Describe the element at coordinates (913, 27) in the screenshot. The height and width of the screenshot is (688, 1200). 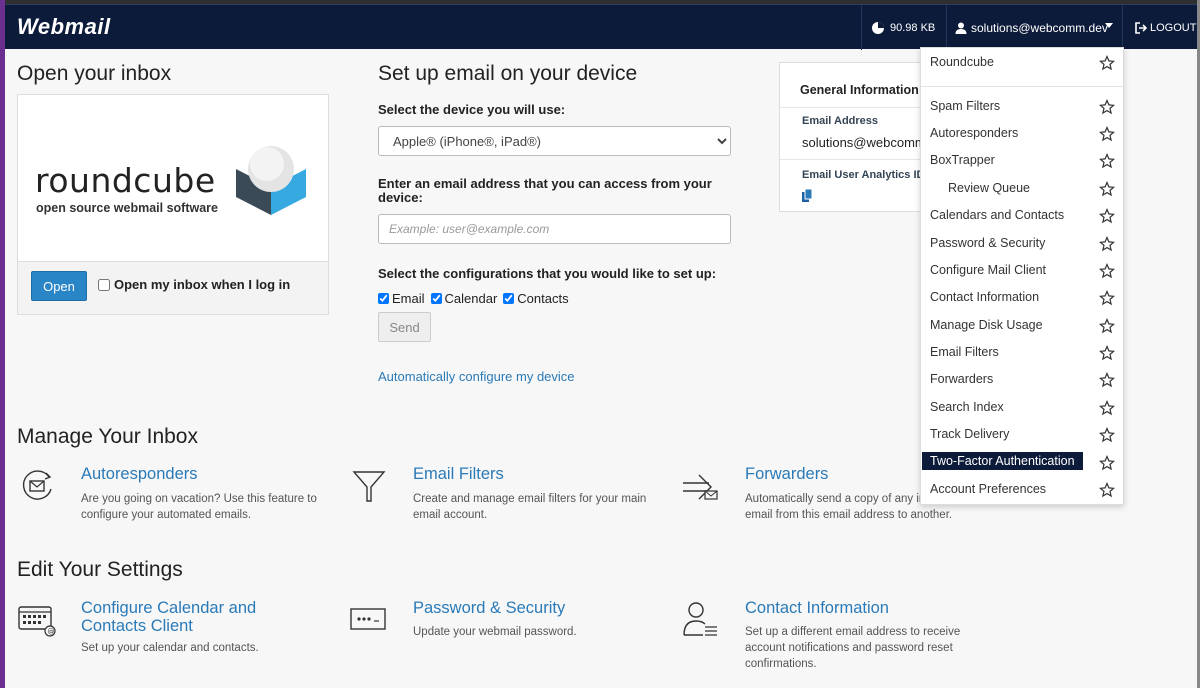
I see `disk-usage-value: 90.98 KB` at that location.